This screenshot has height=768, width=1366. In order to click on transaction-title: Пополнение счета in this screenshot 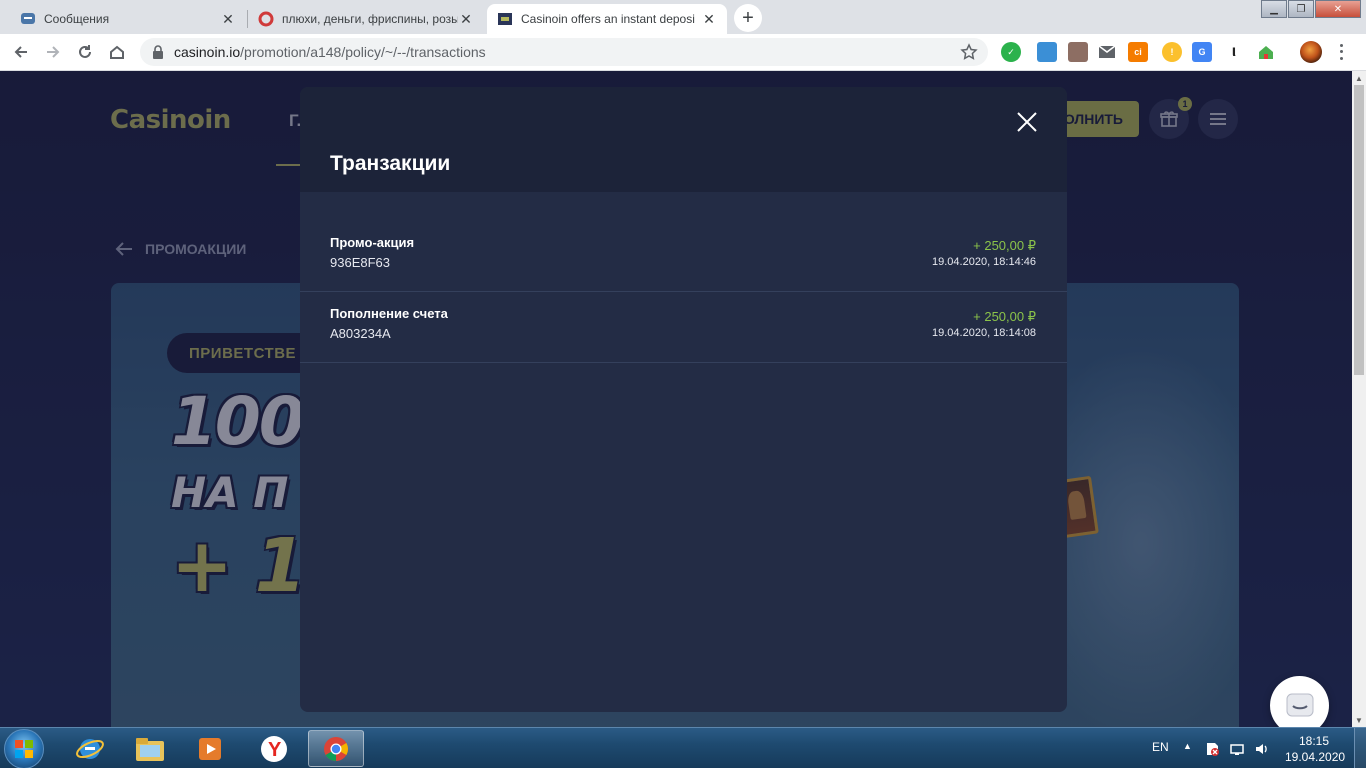, I will do `click(389, 313)`.